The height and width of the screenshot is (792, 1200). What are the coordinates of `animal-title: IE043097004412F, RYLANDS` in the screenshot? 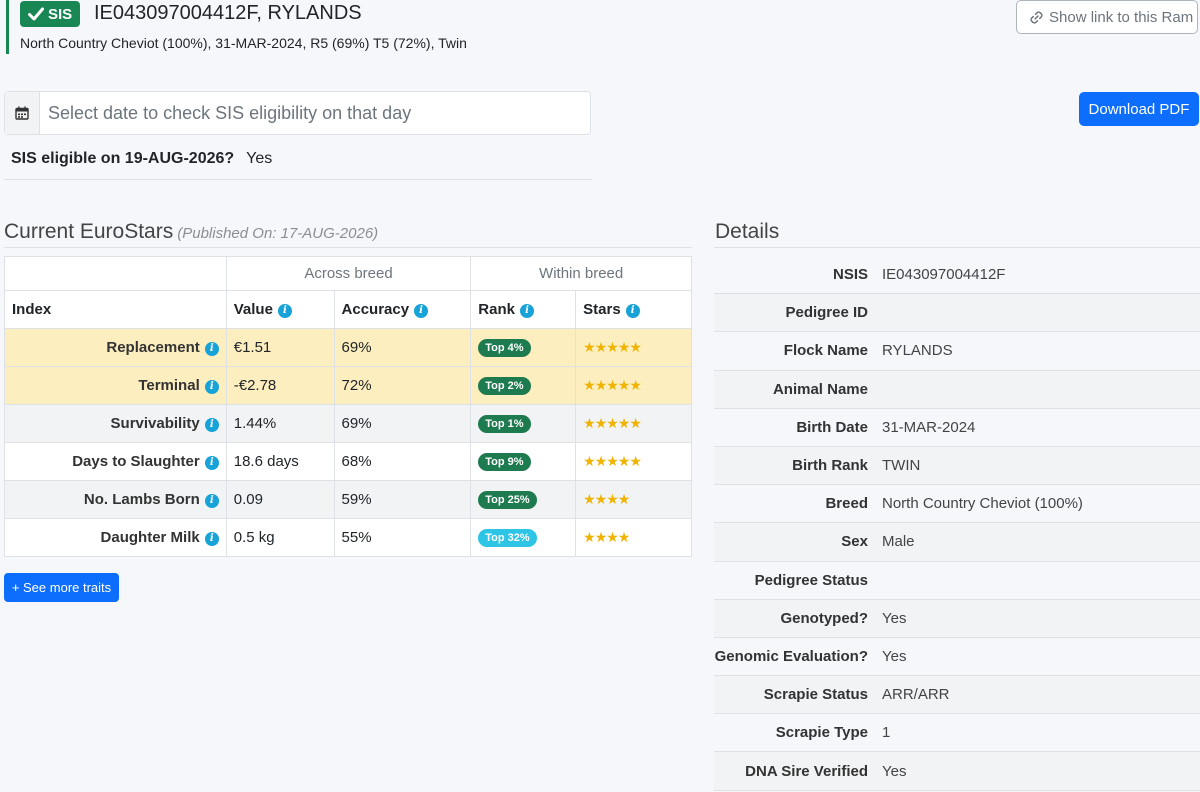 It's located at (228, 13).